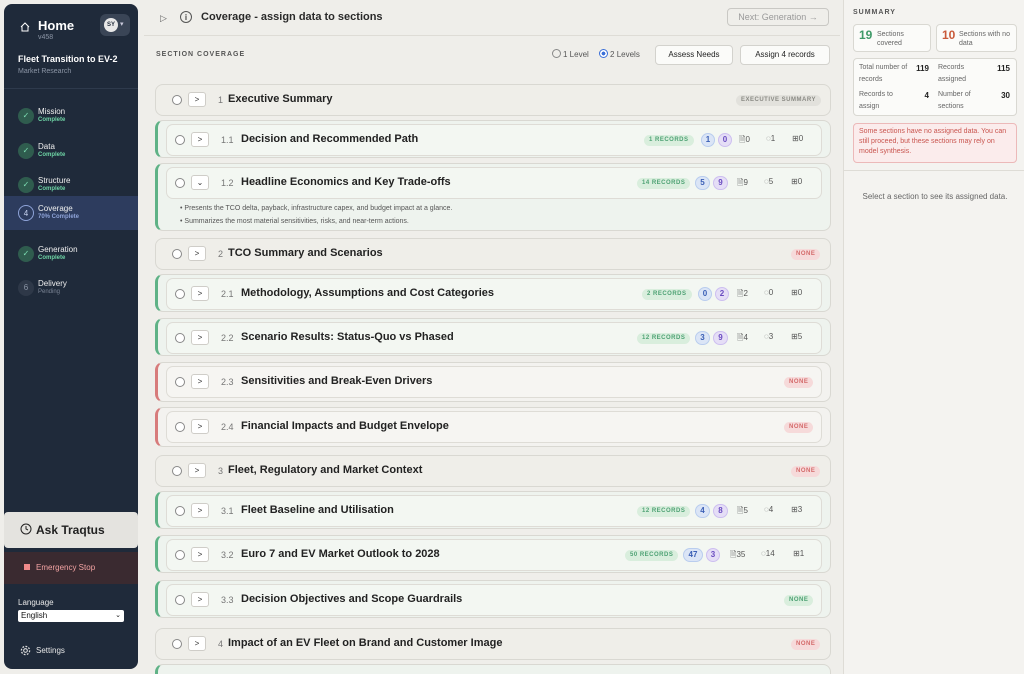  Describe the element at coordinates (71, 213) in the screenshot. I see `step-coverage: 4 Coverage 70% Complete` at that location.